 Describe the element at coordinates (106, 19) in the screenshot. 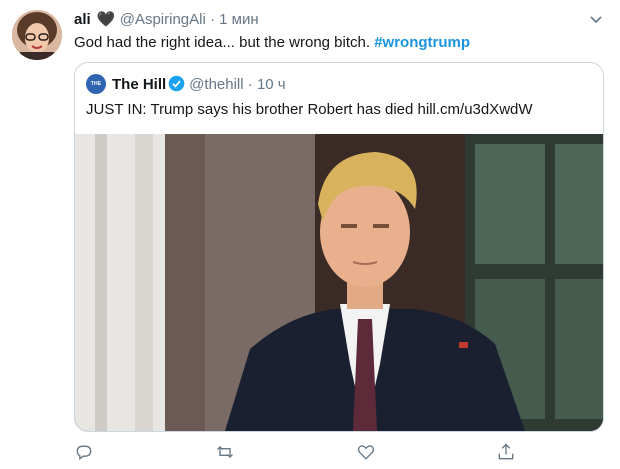

I see `black-heart-emoji: 🖤` at that location.